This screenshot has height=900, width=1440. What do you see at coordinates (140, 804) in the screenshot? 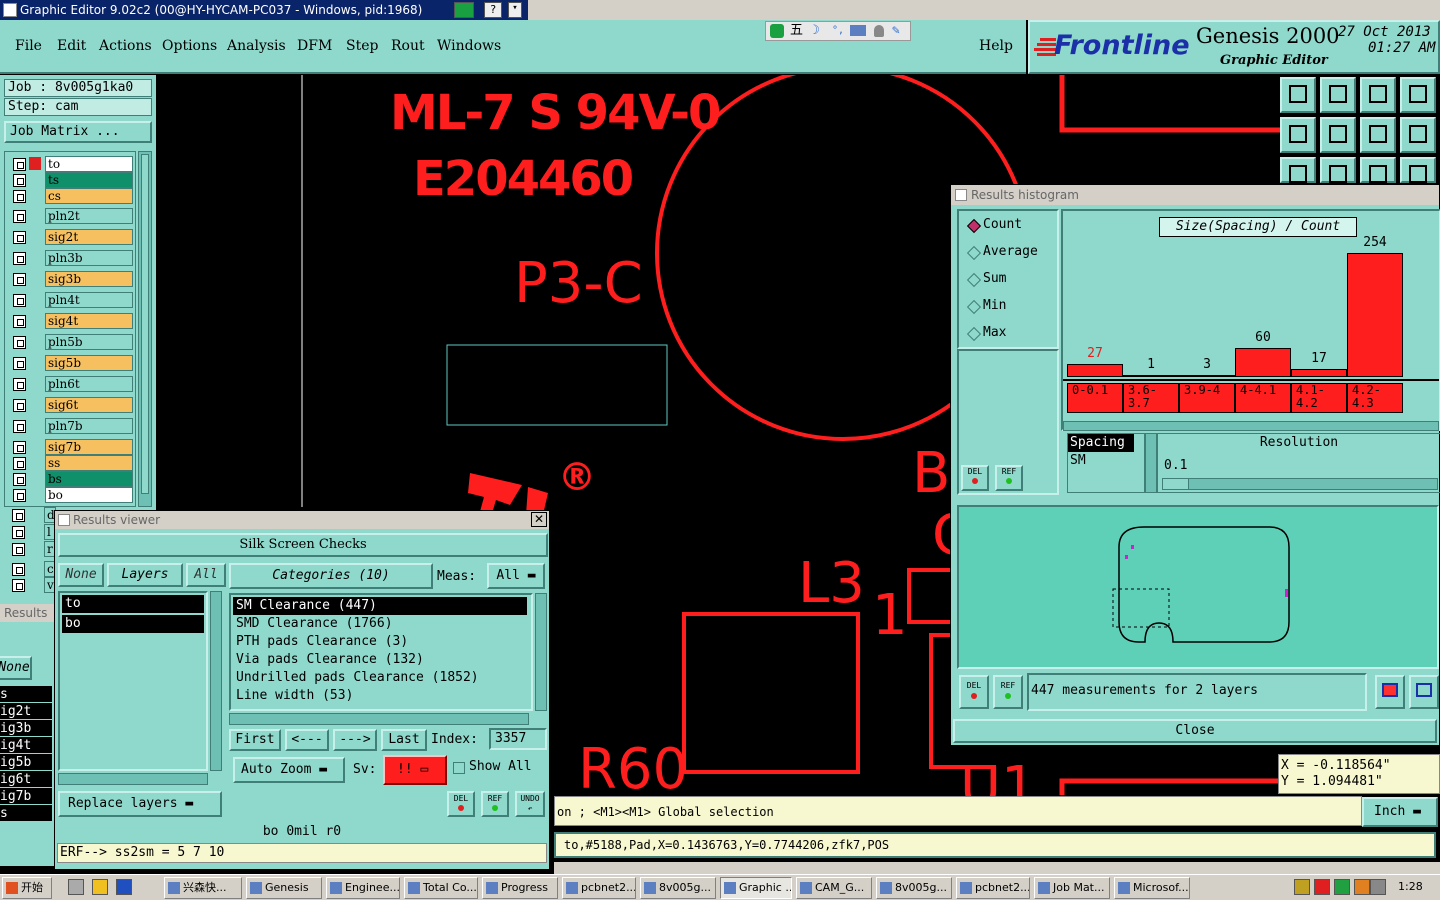
I see `replace-layers-dropdown: Replace layers ▬` at bounding box center [140, 804].